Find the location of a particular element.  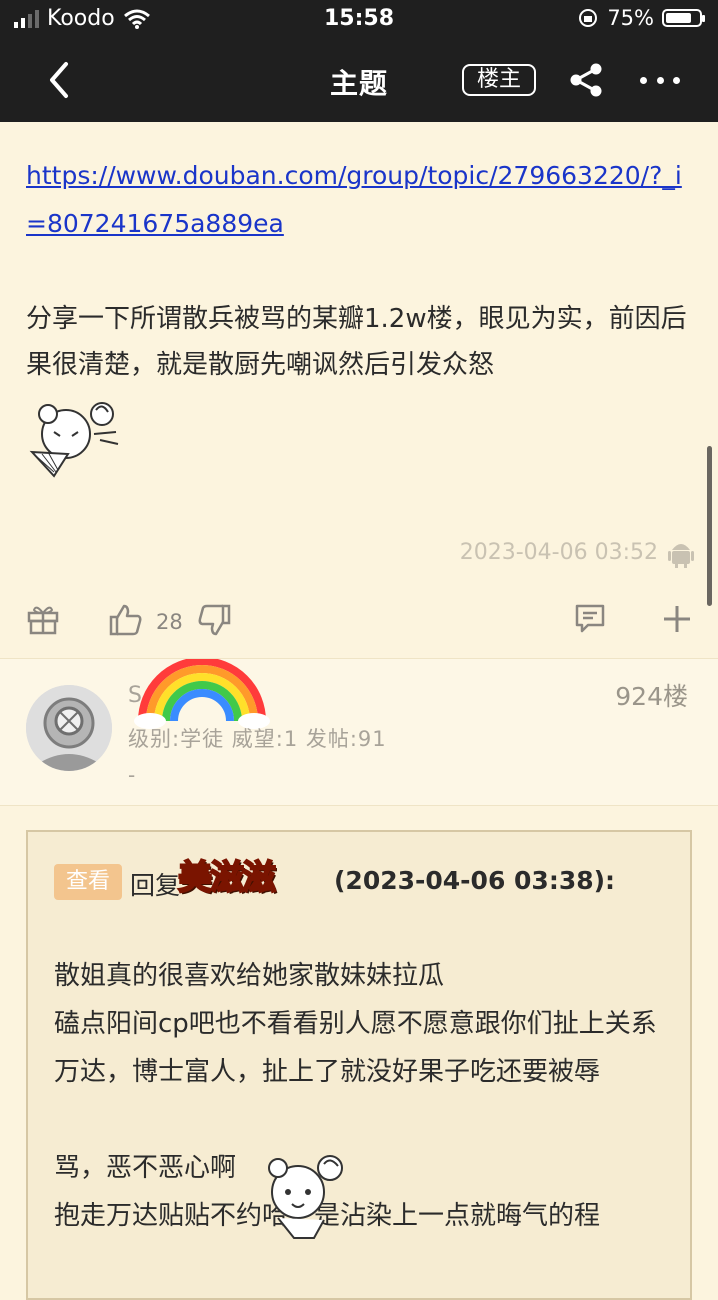

user-stats: 级别:学徒 威望:1 发帖:91 is located at coordinates (257, 739).